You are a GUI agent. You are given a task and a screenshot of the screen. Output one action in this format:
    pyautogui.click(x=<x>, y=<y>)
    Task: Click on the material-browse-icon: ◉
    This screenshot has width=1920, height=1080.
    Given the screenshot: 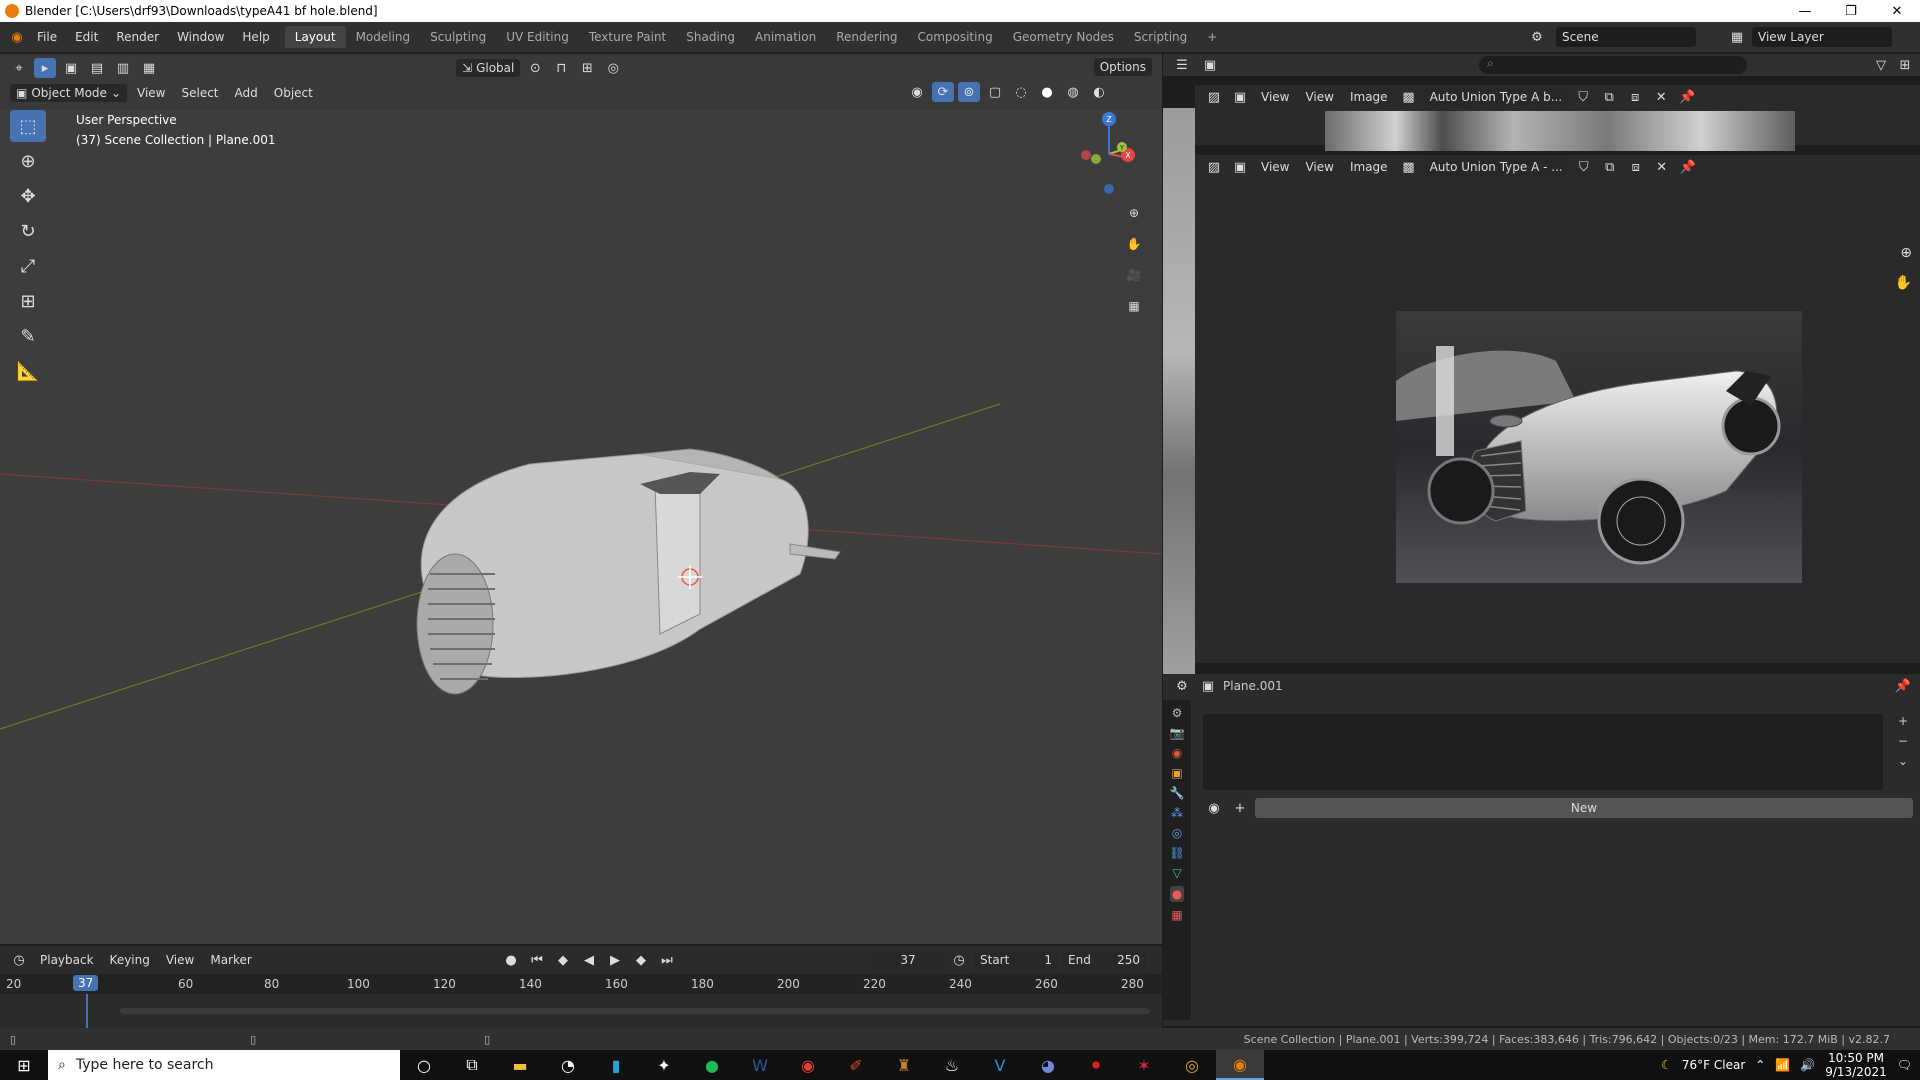 What is the action you would take?
    pyautogui.click(x=1214, y=808)
    